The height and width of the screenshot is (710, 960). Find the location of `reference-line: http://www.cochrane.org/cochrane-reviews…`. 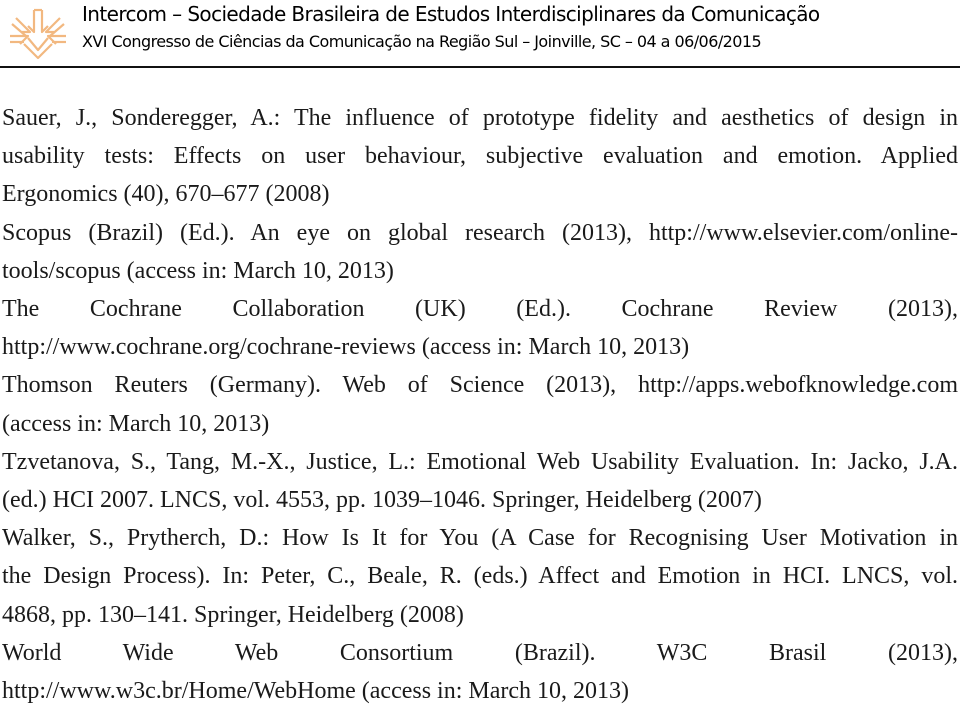

reference-line: http://www.cochrane.org/cochrane-reviews… is located at coordinates (346, 347).